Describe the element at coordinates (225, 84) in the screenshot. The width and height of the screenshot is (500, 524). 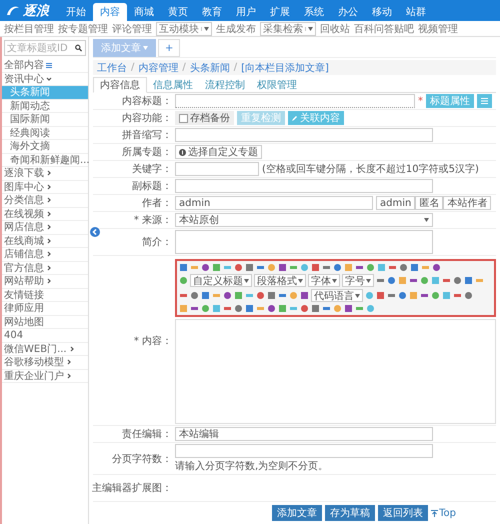
I see `form-tab: 流程控制` at that location.